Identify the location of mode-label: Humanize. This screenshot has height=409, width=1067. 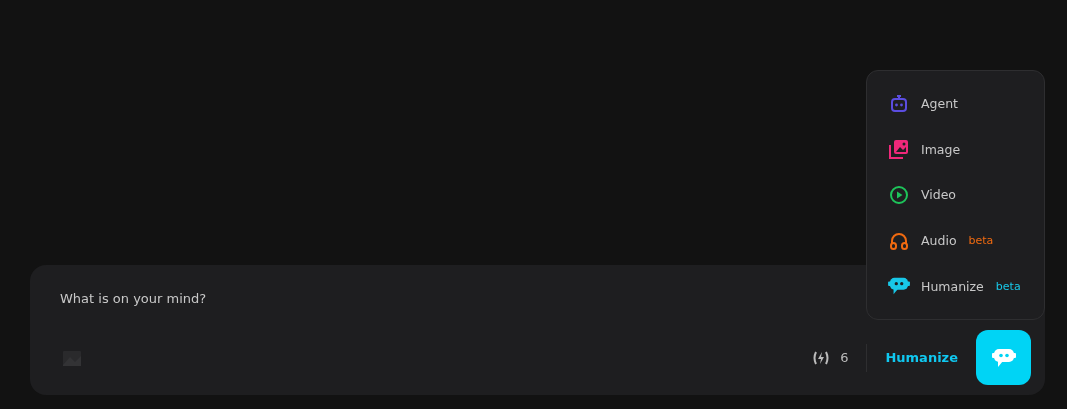
(921, 357).